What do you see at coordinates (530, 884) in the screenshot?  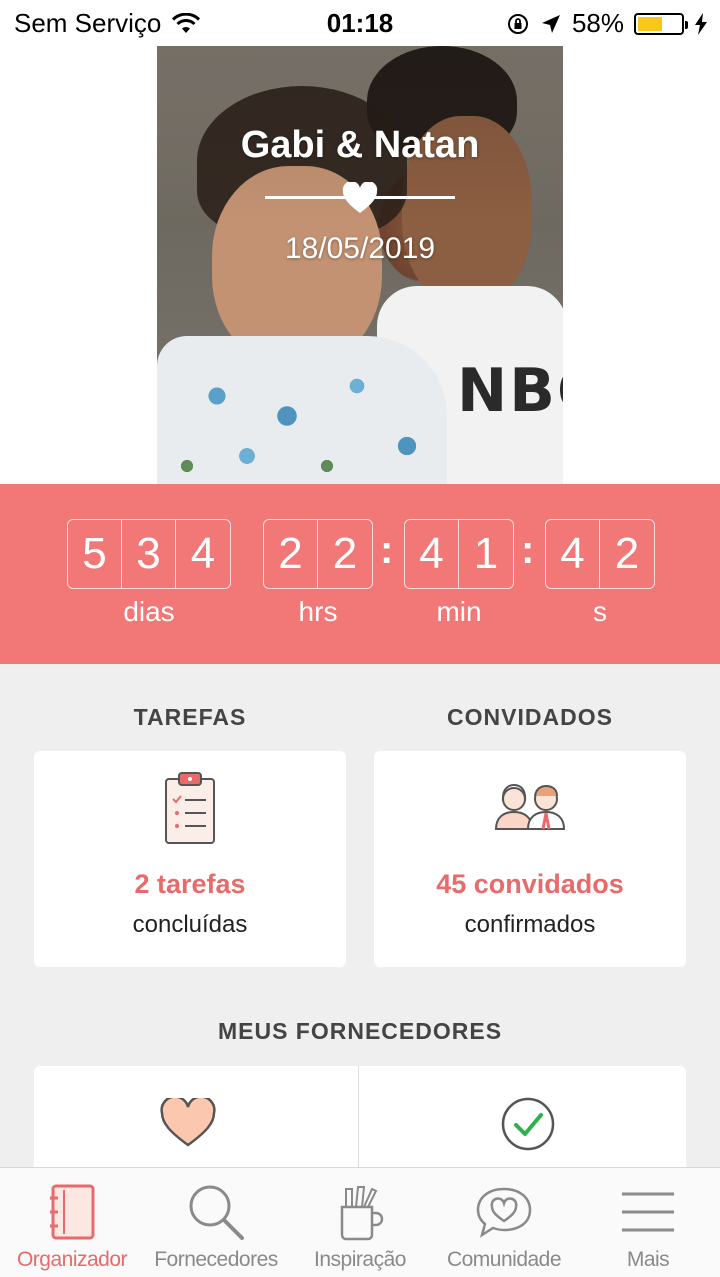 I see `guests-count: 45 convidados` at bounding box center [530, 884].